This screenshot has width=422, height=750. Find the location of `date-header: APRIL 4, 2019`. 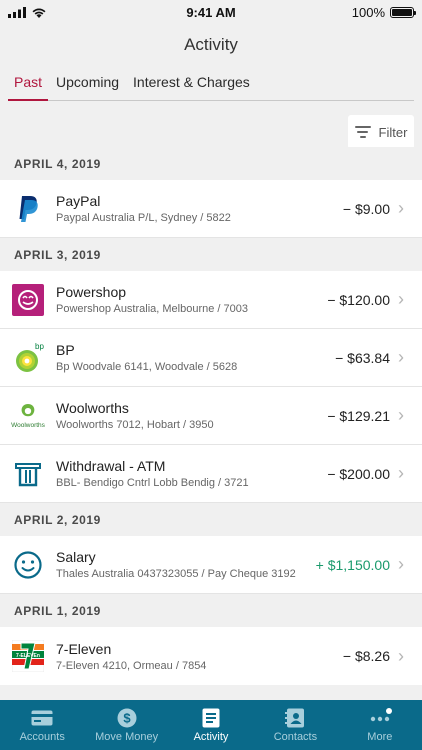

date-header: APRIL 4, 2019 is located at coordinates (211, 163).